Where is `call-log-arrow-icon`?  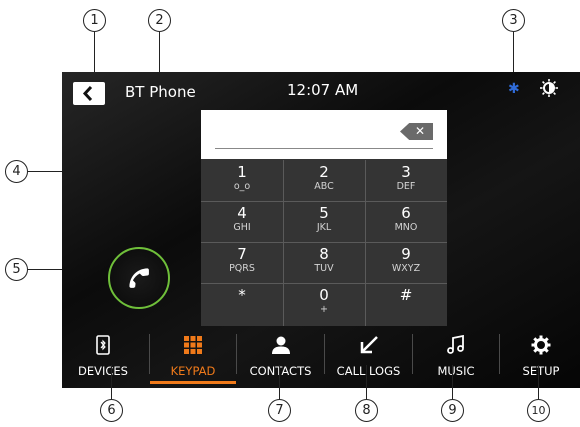 call-log-arrow-icon is located at coordinates (368, 345).